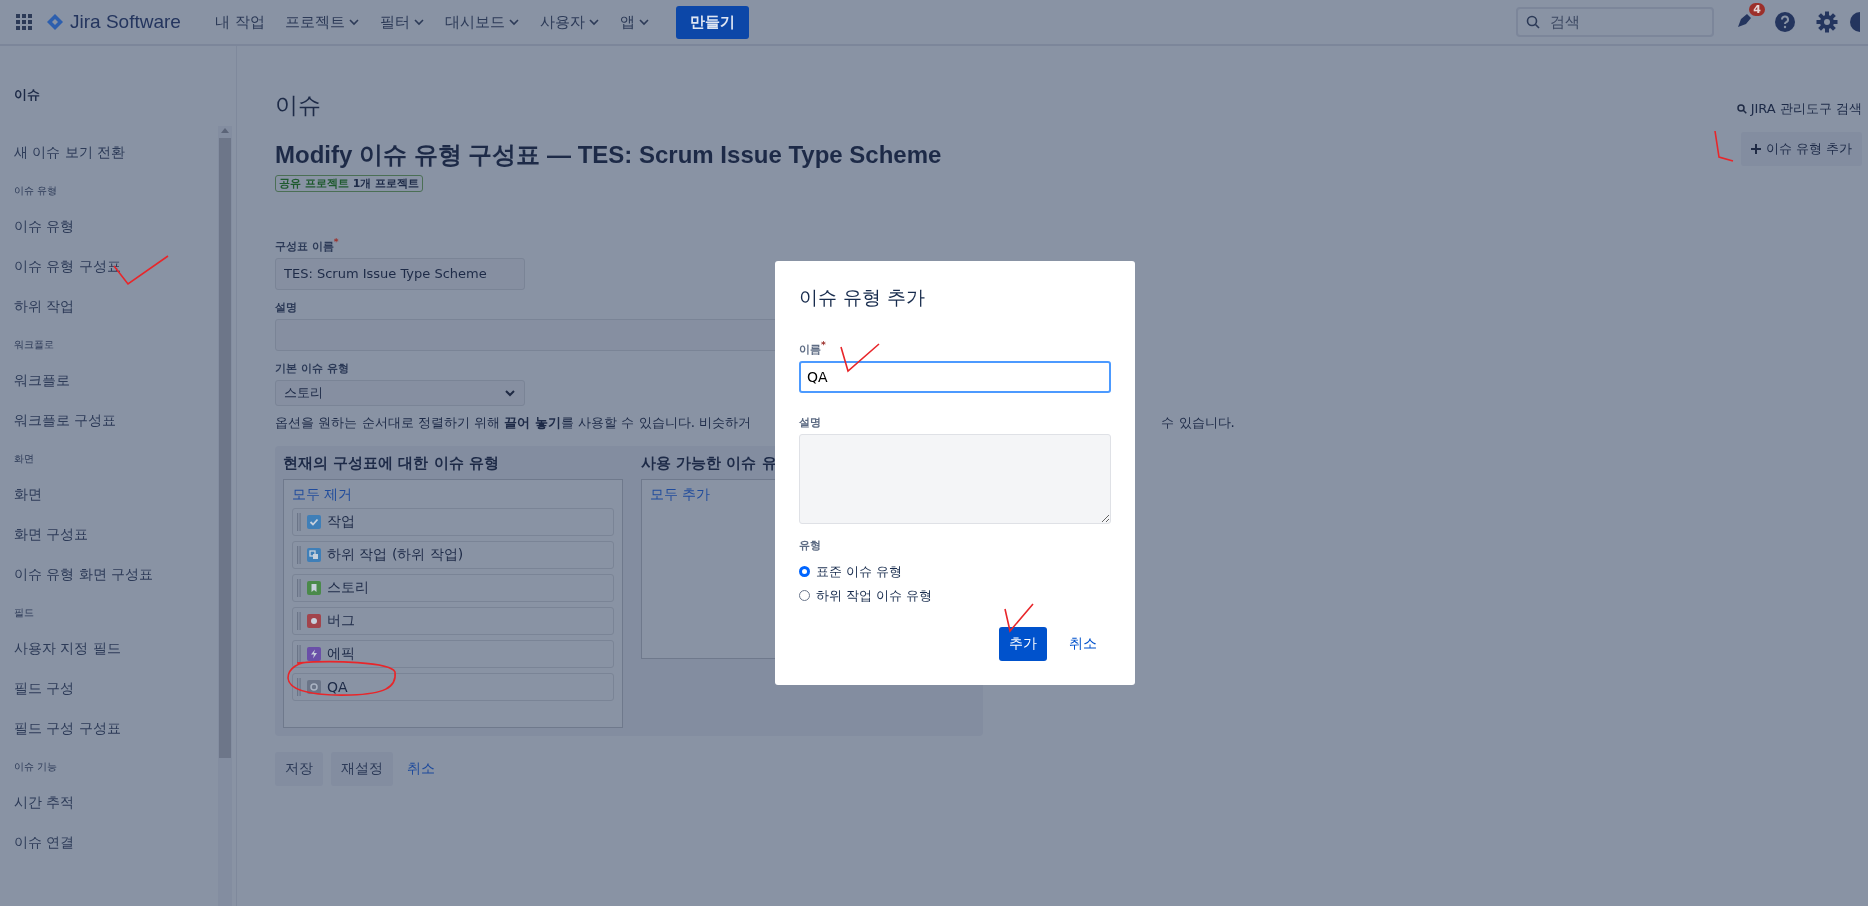 The width and height of the screenshot is (1868, 906). I want to click on scheme-name-label: 구성표 이름$^{*}$, so click(307, 245).